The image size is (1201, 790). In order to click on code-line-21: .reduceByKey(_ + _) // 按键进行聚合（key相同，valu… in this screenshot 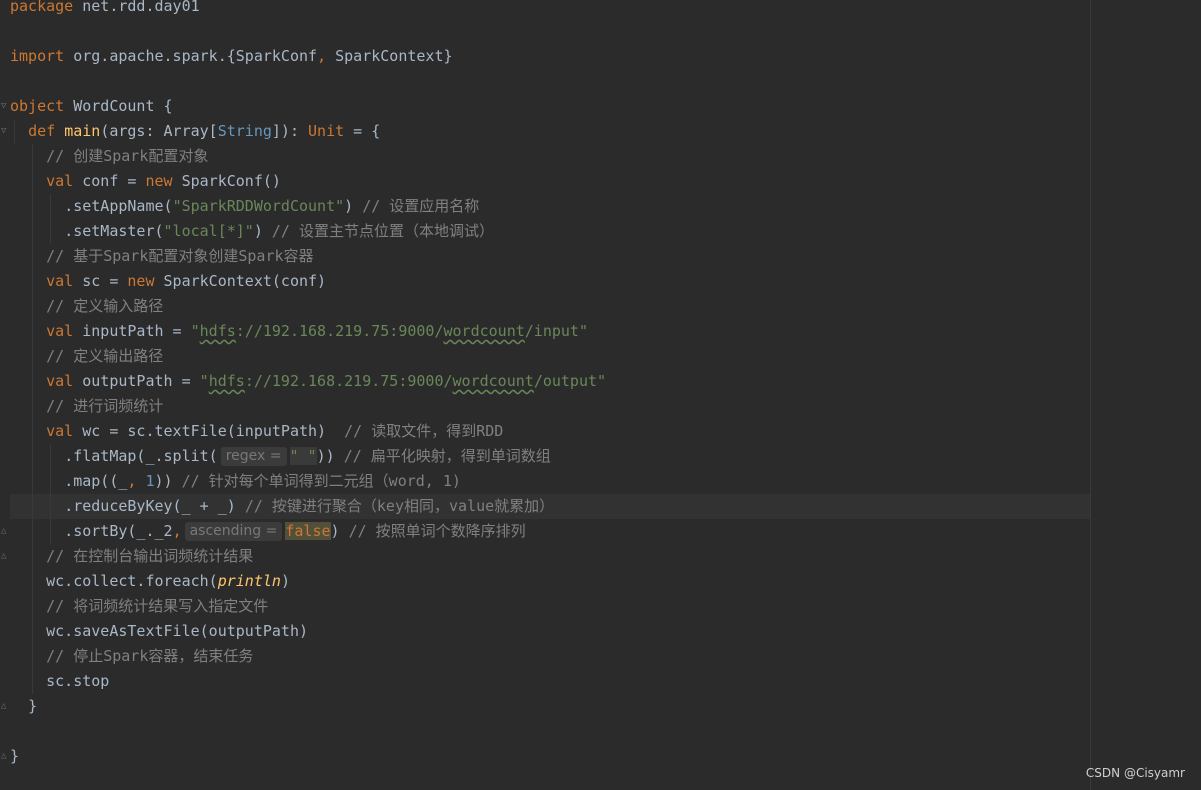, I will do `click(550, 506)`.